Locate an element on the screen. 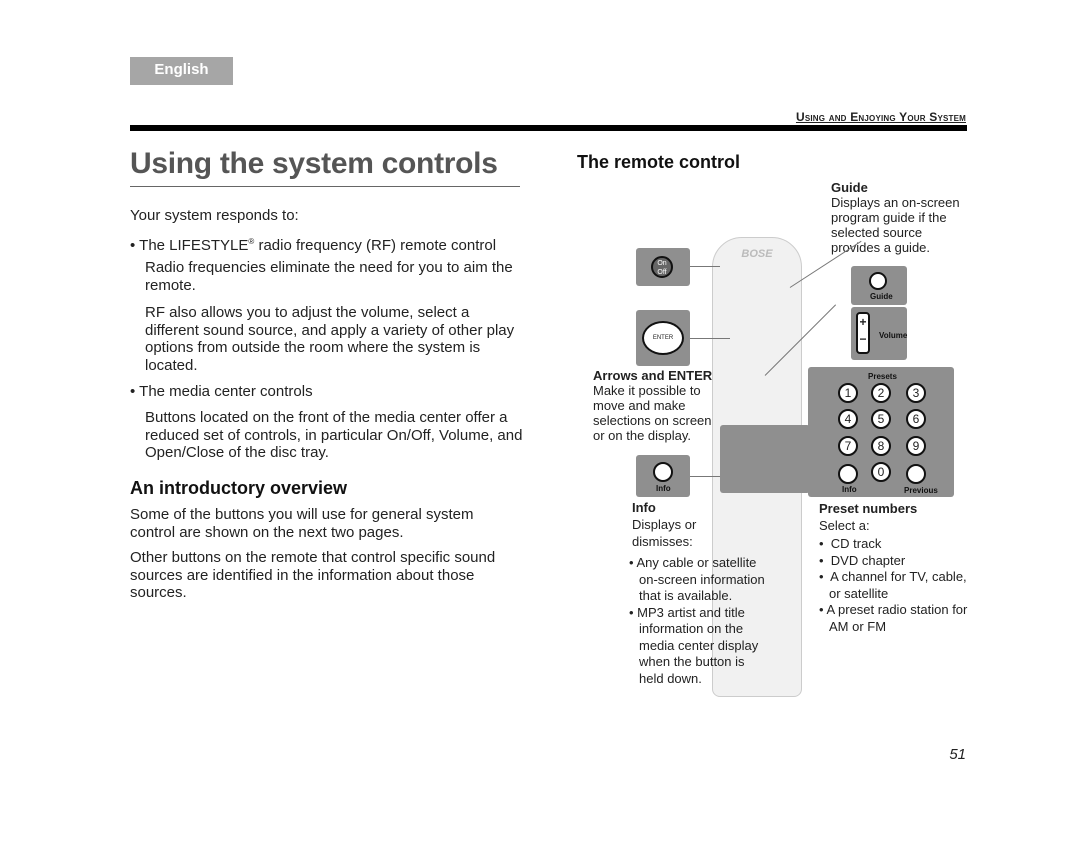 This screenshot has width=1080, height=852. preset-3: 3 is located at coordinates (916, 393).